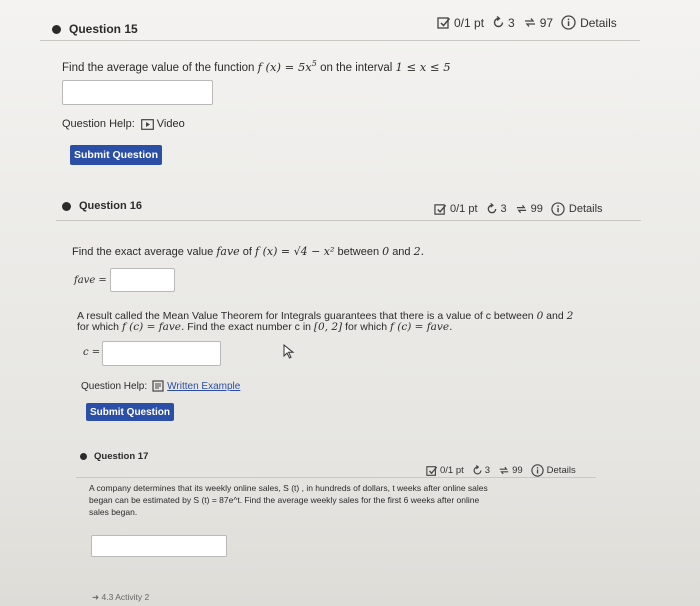 The width and height of the screenshot is (700, 606). What do you see at coordinates (555, 316) in the screenshot?
I see `q16-mvt-and: and` at bounding box center [555, 316].